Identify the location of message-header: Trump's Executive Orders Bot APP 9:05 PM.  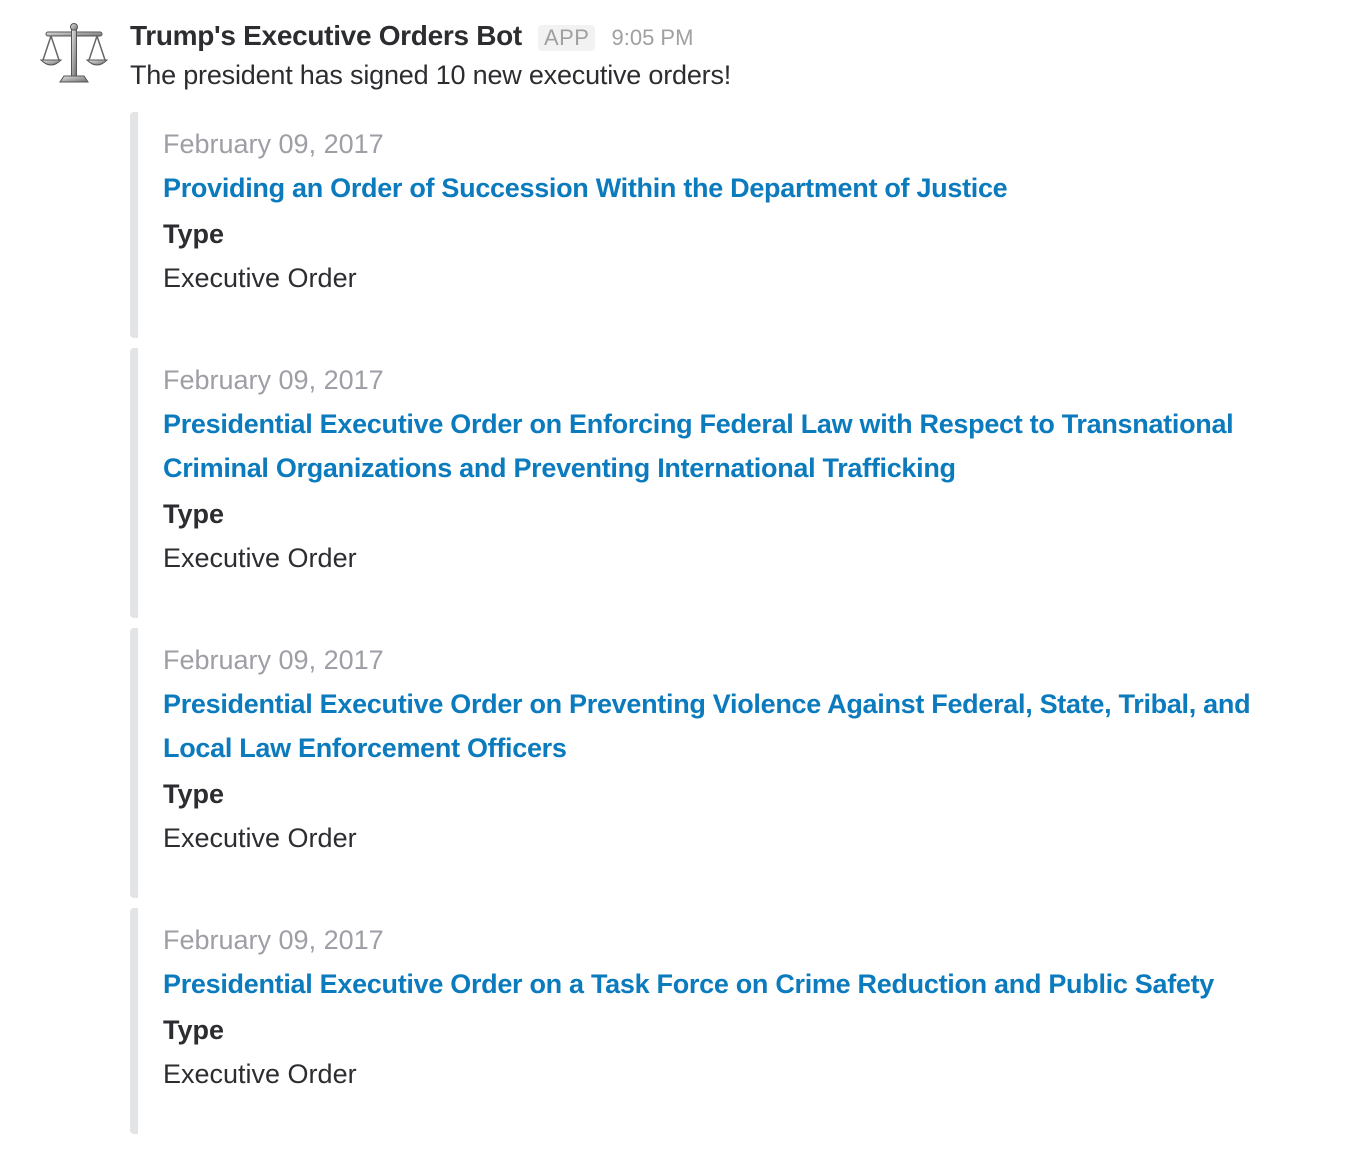
(411, 38).